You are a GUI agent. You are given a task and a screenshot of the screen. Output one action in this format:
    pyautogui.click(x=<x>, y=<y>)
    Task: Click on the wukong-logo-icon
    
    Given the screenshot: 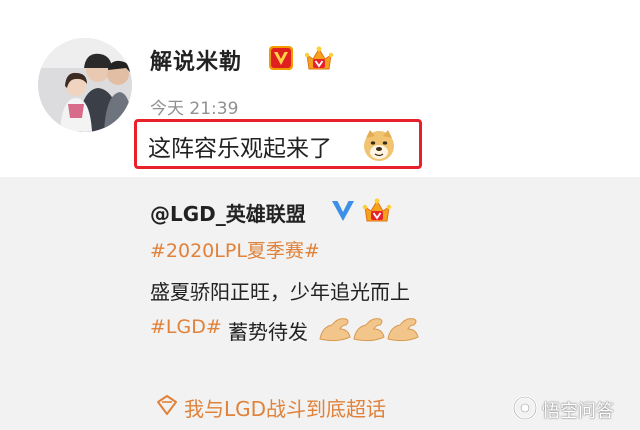 What is the action you would take?
    pyautogui.click(x=525, y=408)
    